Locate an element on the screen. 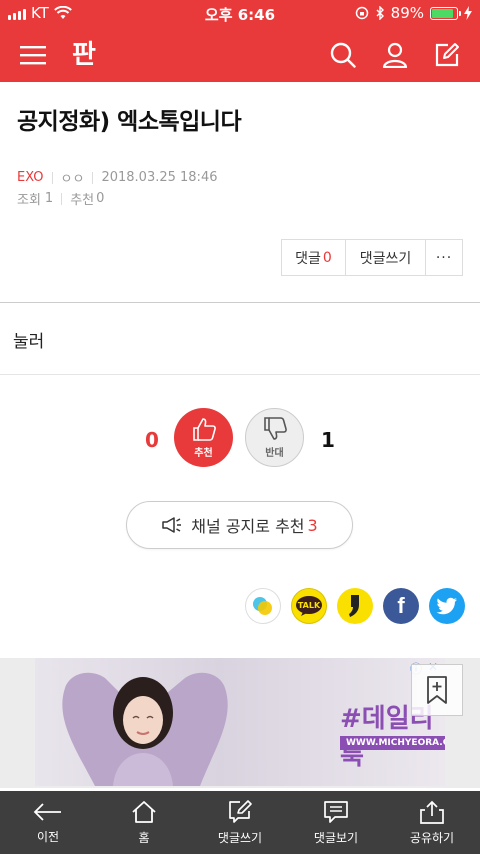 This screenshot has width=480, height=854. bottom-nav: 이전 홈 댓글쓰기 댓글보기 공유하기 is located at coordinates (240, 822).